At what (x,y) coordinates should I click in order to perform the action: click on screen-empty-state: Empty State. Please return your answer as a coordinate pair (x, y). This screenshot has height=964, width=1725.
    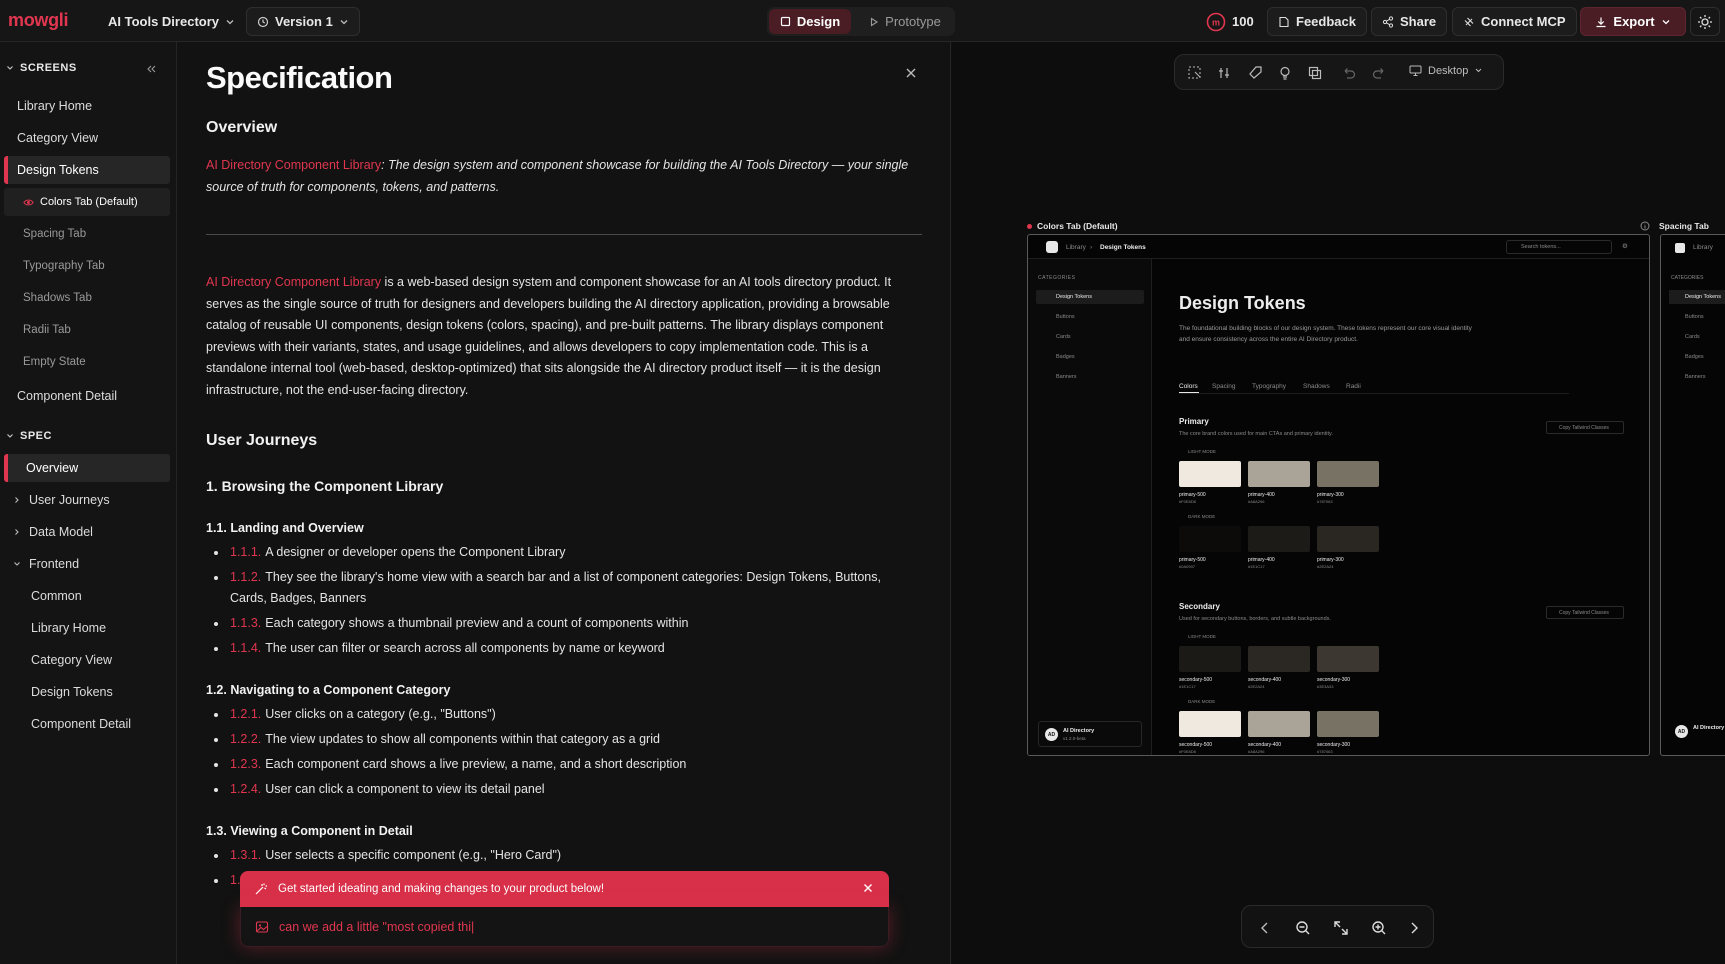
    Looking at the image, I should click on (87, 362).